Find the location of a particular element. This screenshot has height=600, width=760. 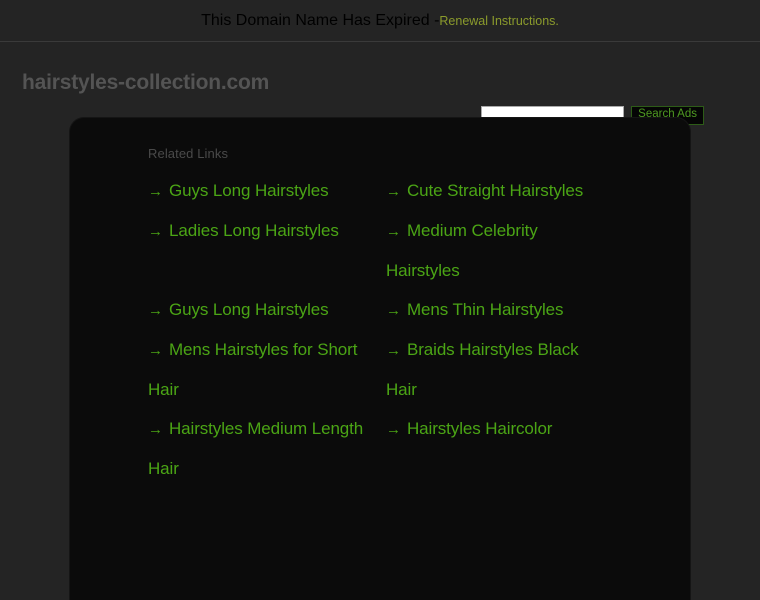

related-links-heading: Related Links is located at coordinates (188, 153).